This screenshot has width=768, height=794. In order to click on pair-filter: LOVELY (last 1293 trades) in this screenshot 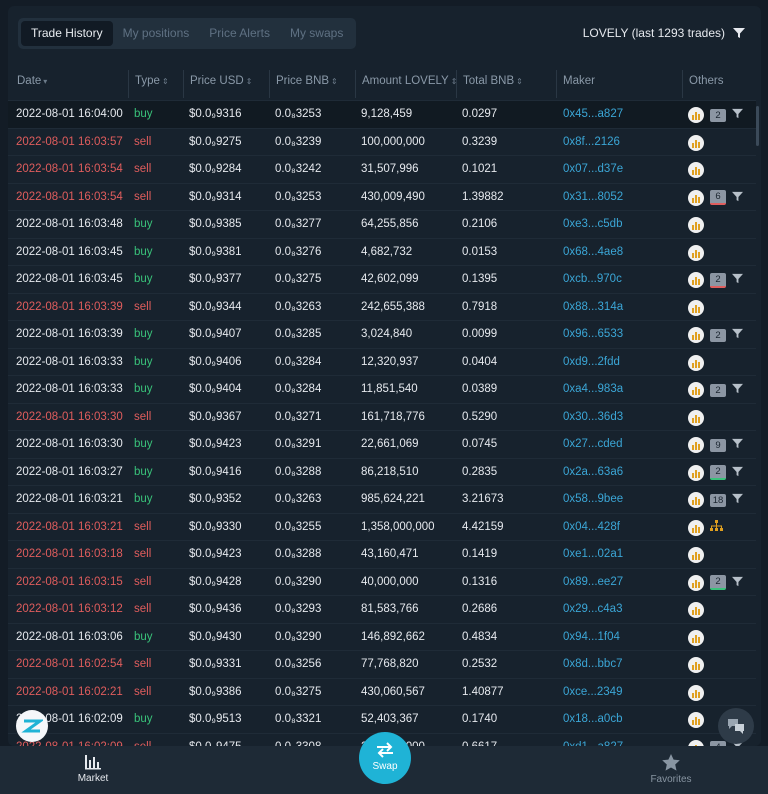, I will do `click(664, 33)`.